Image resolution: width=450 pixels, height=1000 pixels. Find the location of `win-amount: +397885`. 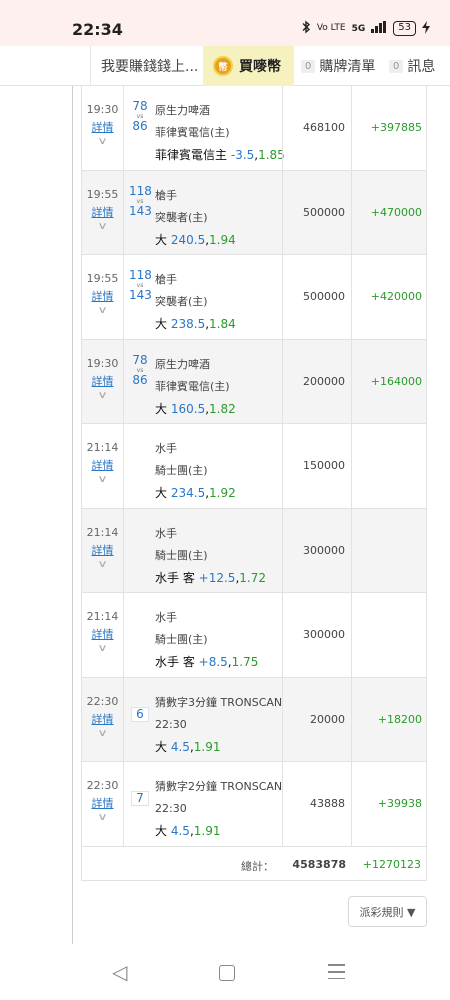

win-amount: +397885 is located at coordinates (396, 127).